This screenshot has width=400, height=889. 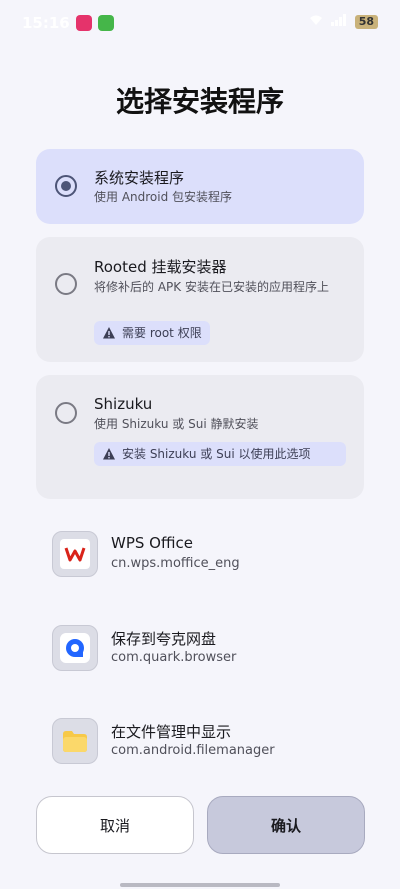 I want to click on app-row-quark: 保存到夸克网盘 com.quark.browser, so click(x=208, y=650).